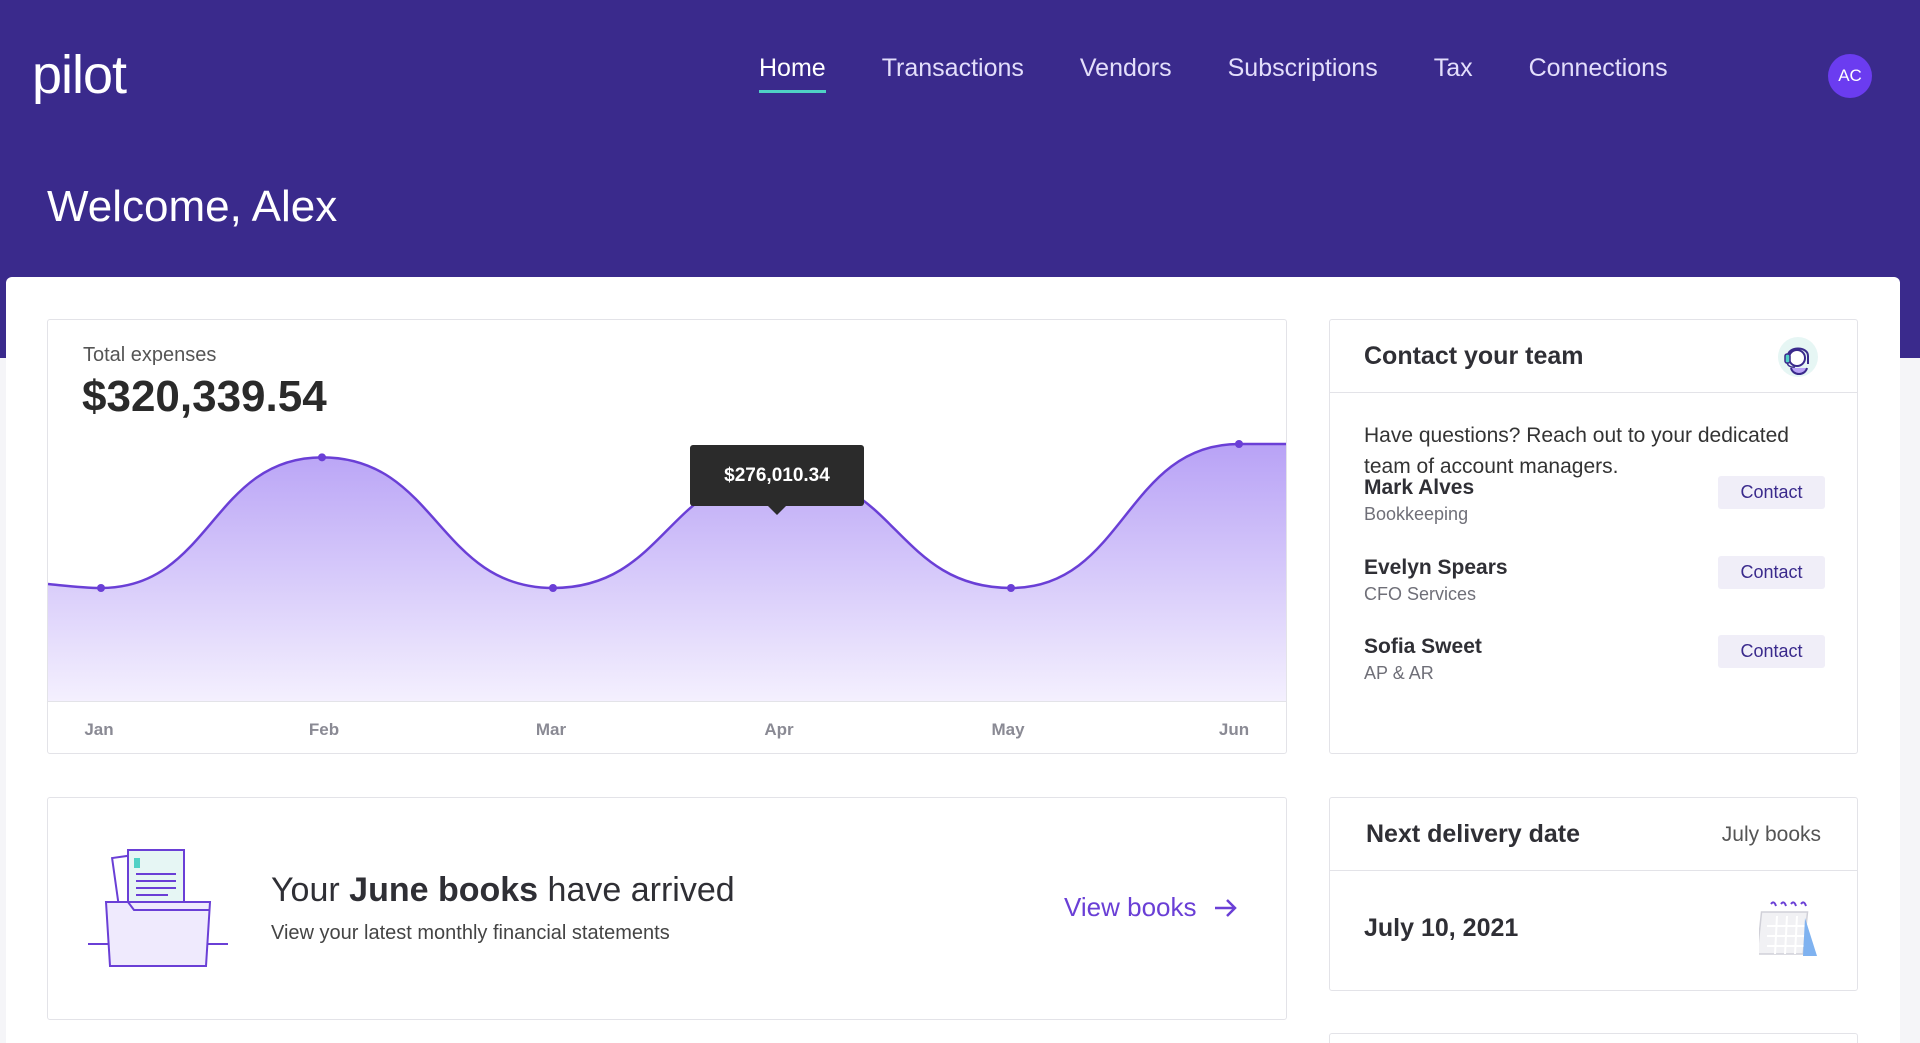  What do you see at coordinates (1225, 907) in the screenshot?
I see `arrow-right-icon` at bounding box center [1225, 907].